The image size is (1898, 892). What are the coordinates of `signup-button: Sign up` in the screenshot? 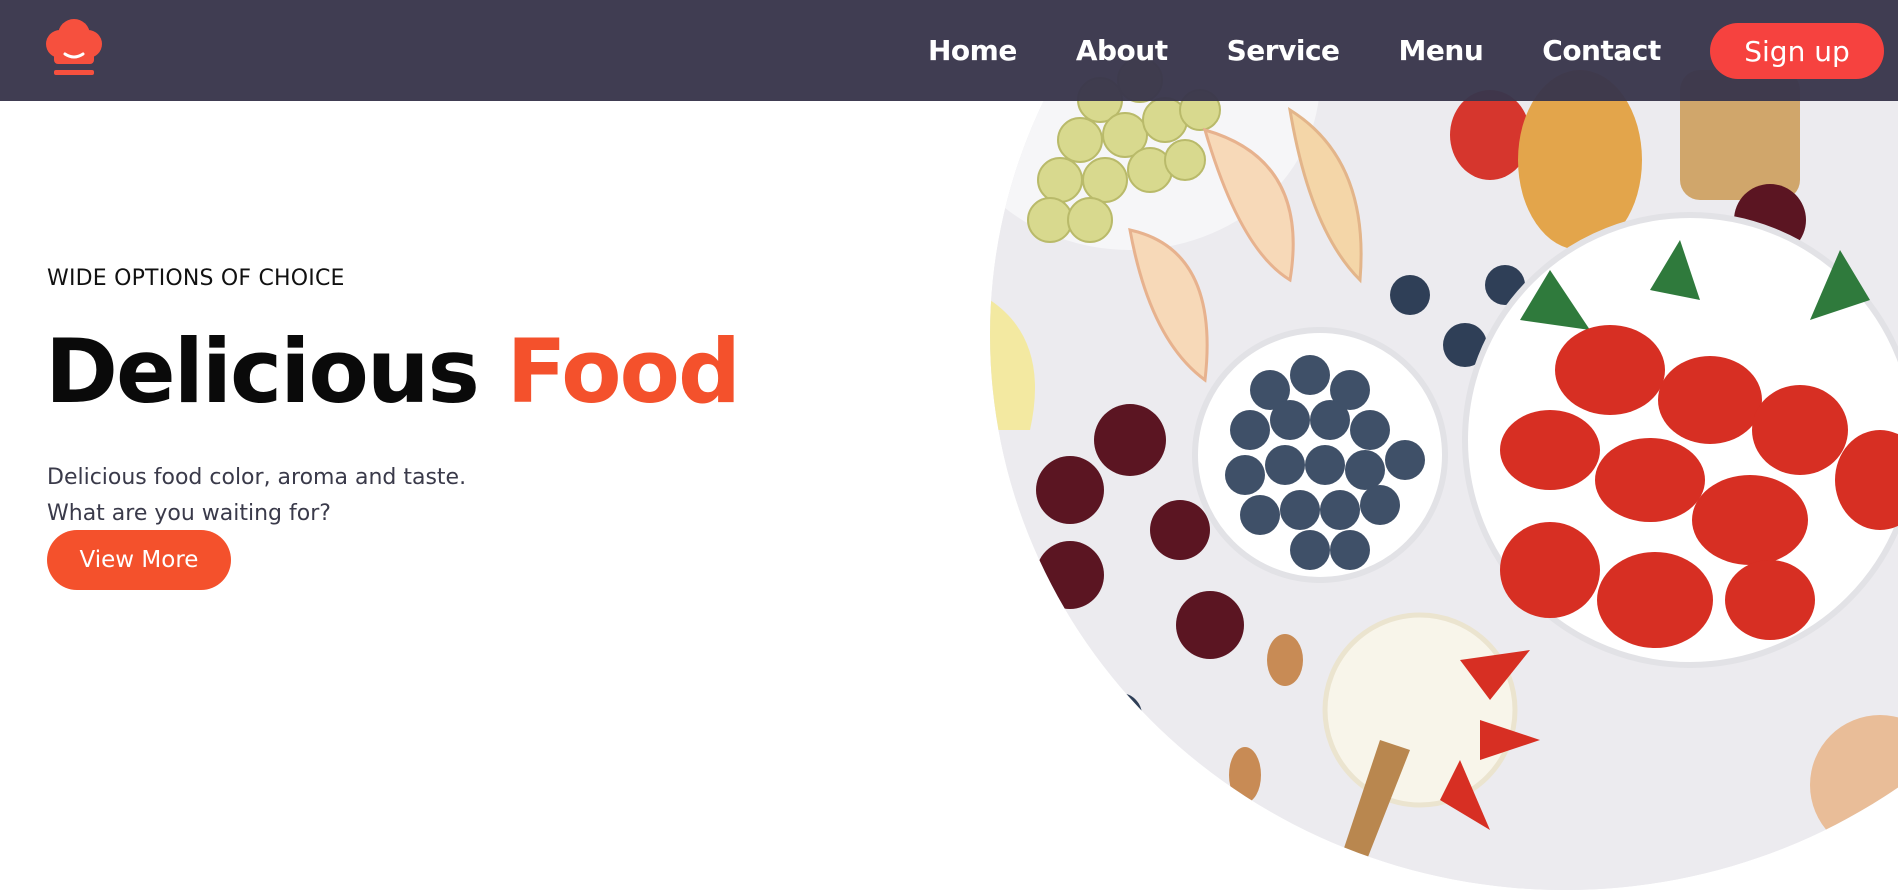 It's located at (1797, 51).